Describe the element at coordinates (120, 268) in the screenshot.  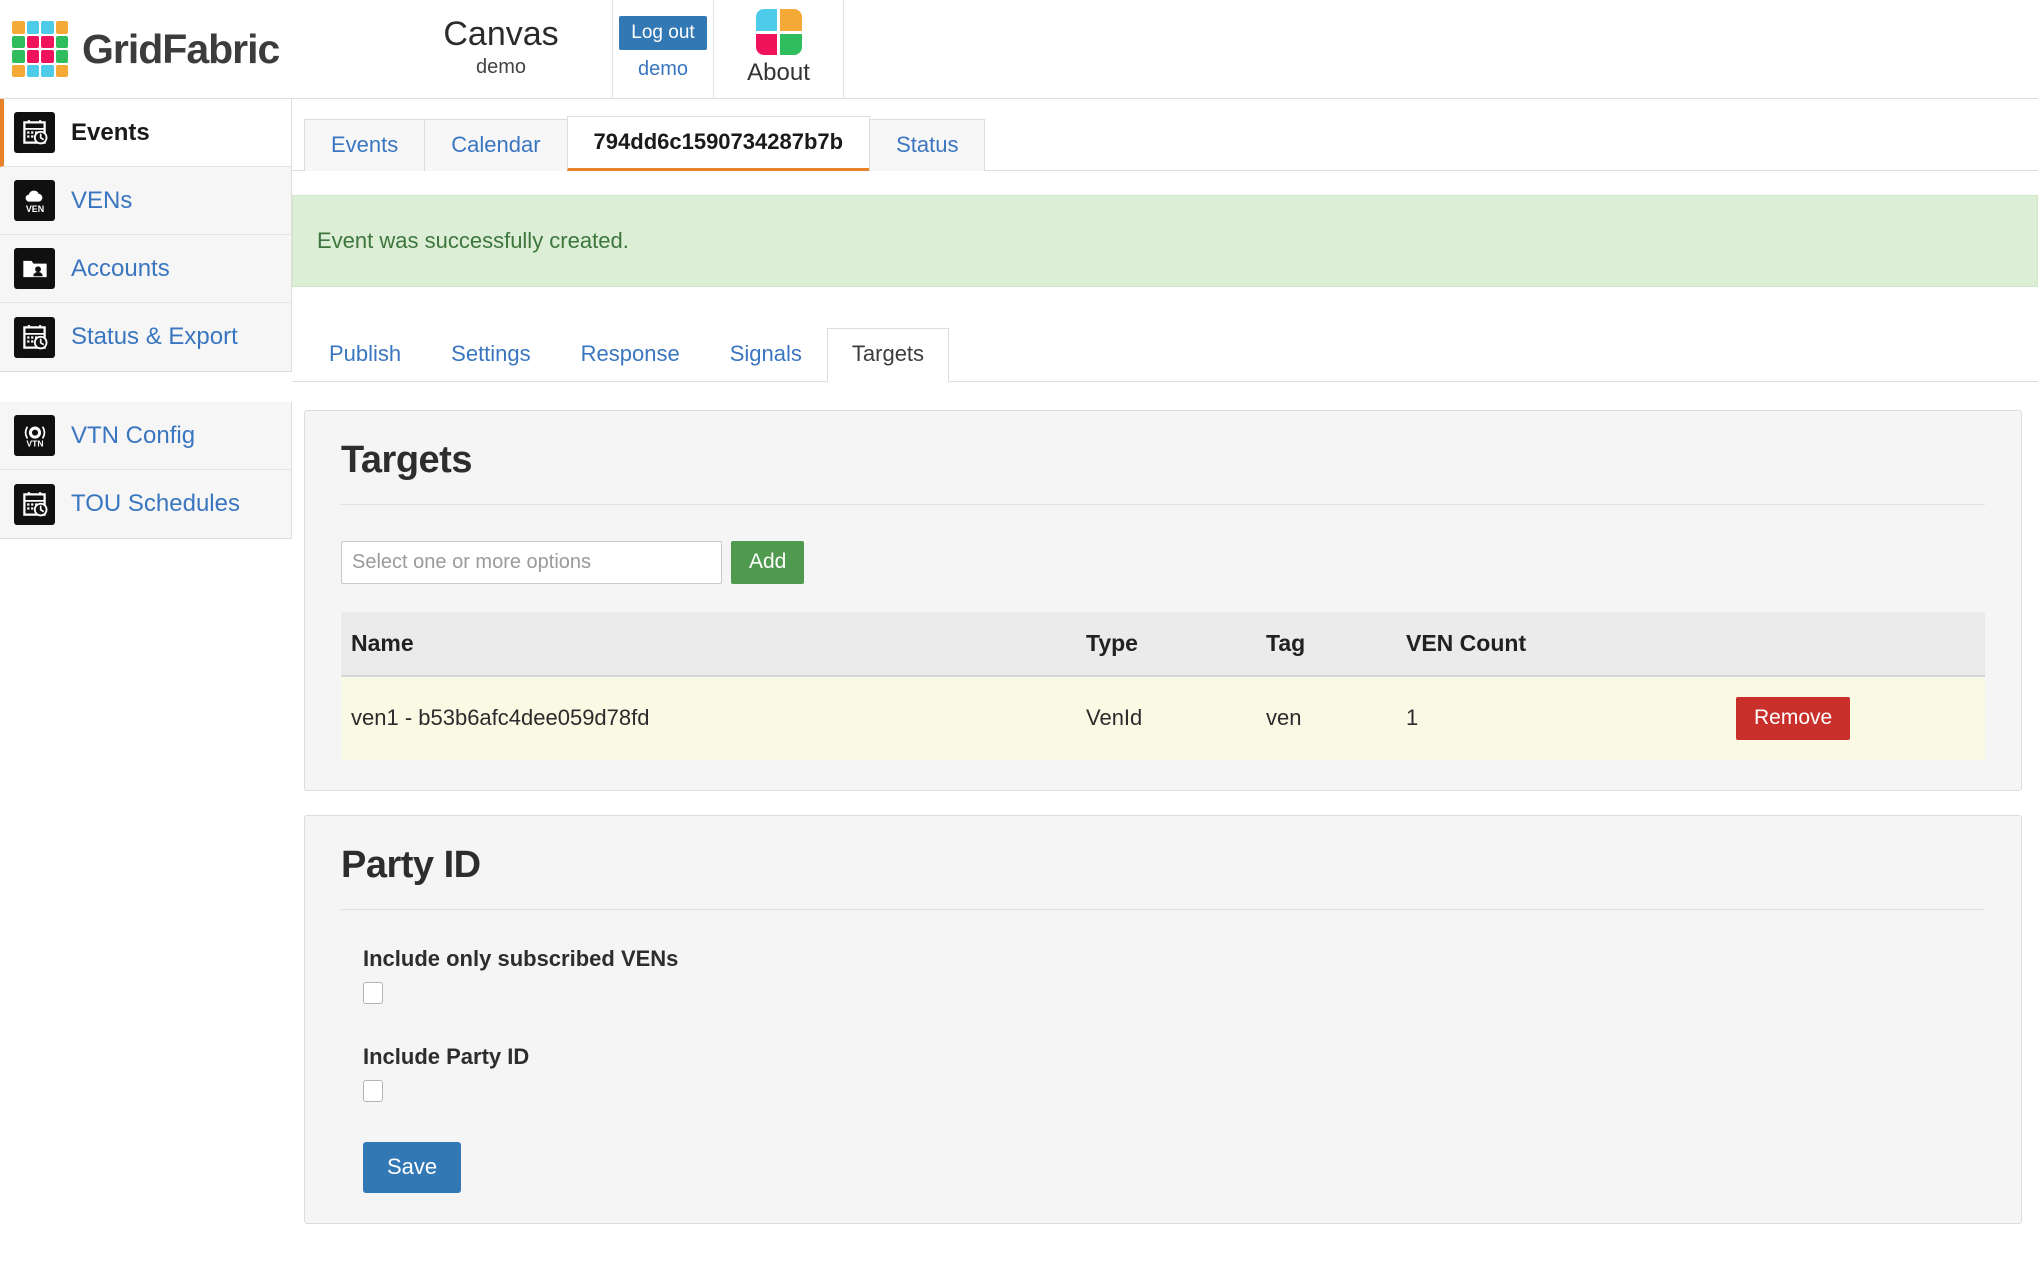
I see `sidebar-item-label: Accounts` at that location.